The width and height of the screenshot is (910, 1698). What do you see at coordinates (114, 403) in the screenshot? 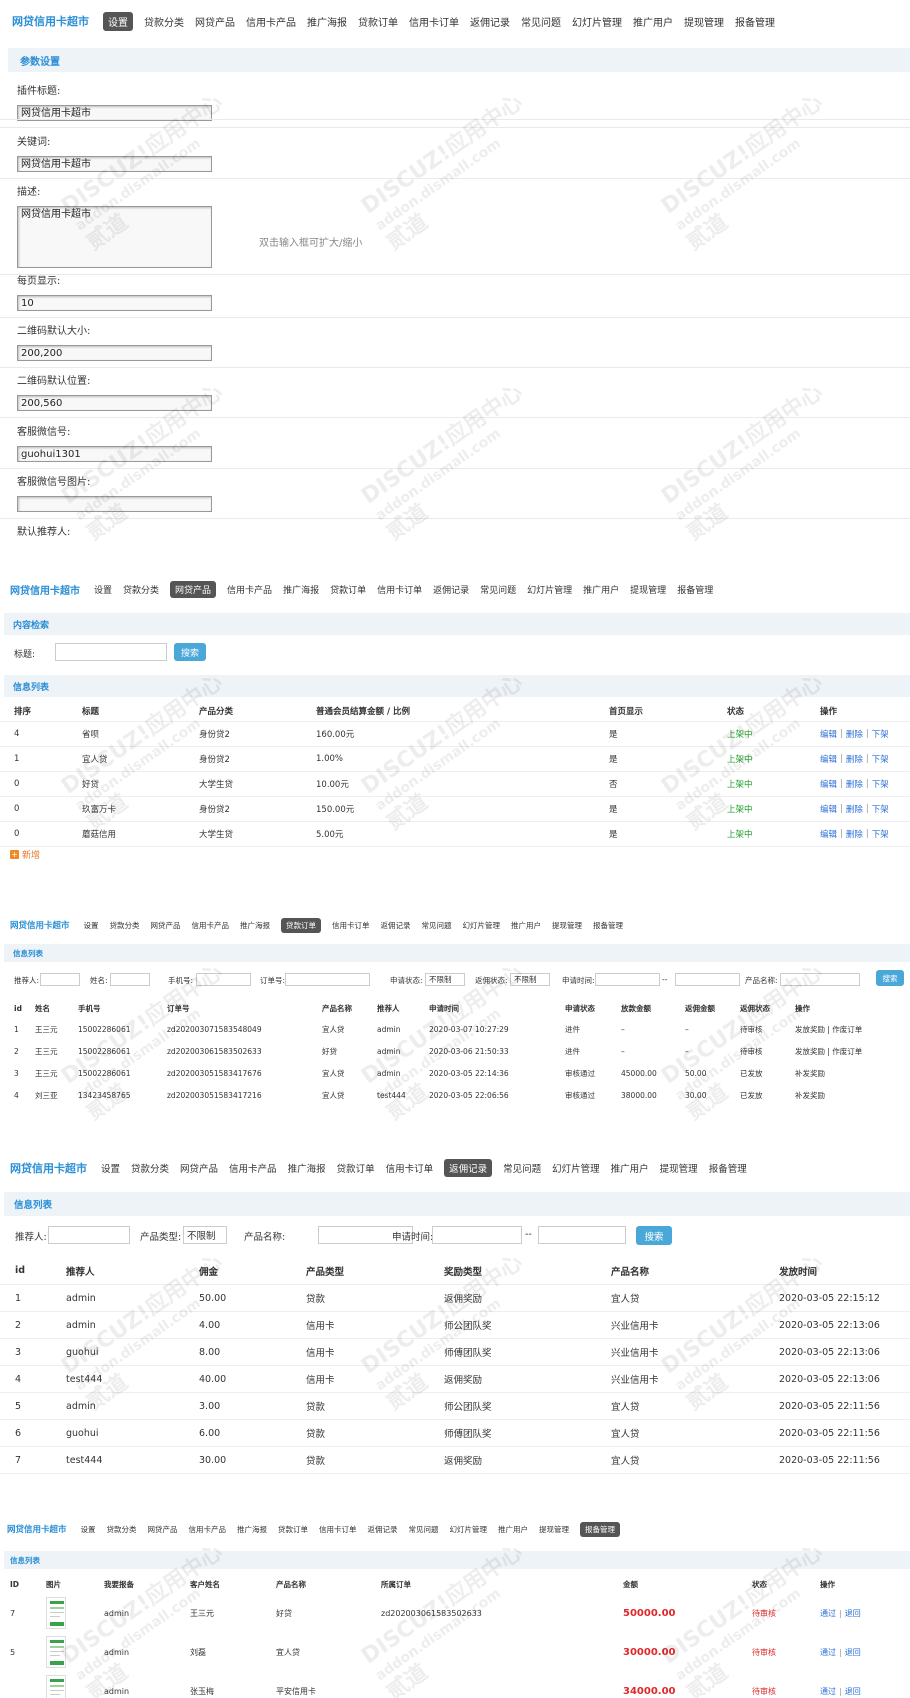
I see `field-input-5: 200,560` at bounding box center [114, 403].